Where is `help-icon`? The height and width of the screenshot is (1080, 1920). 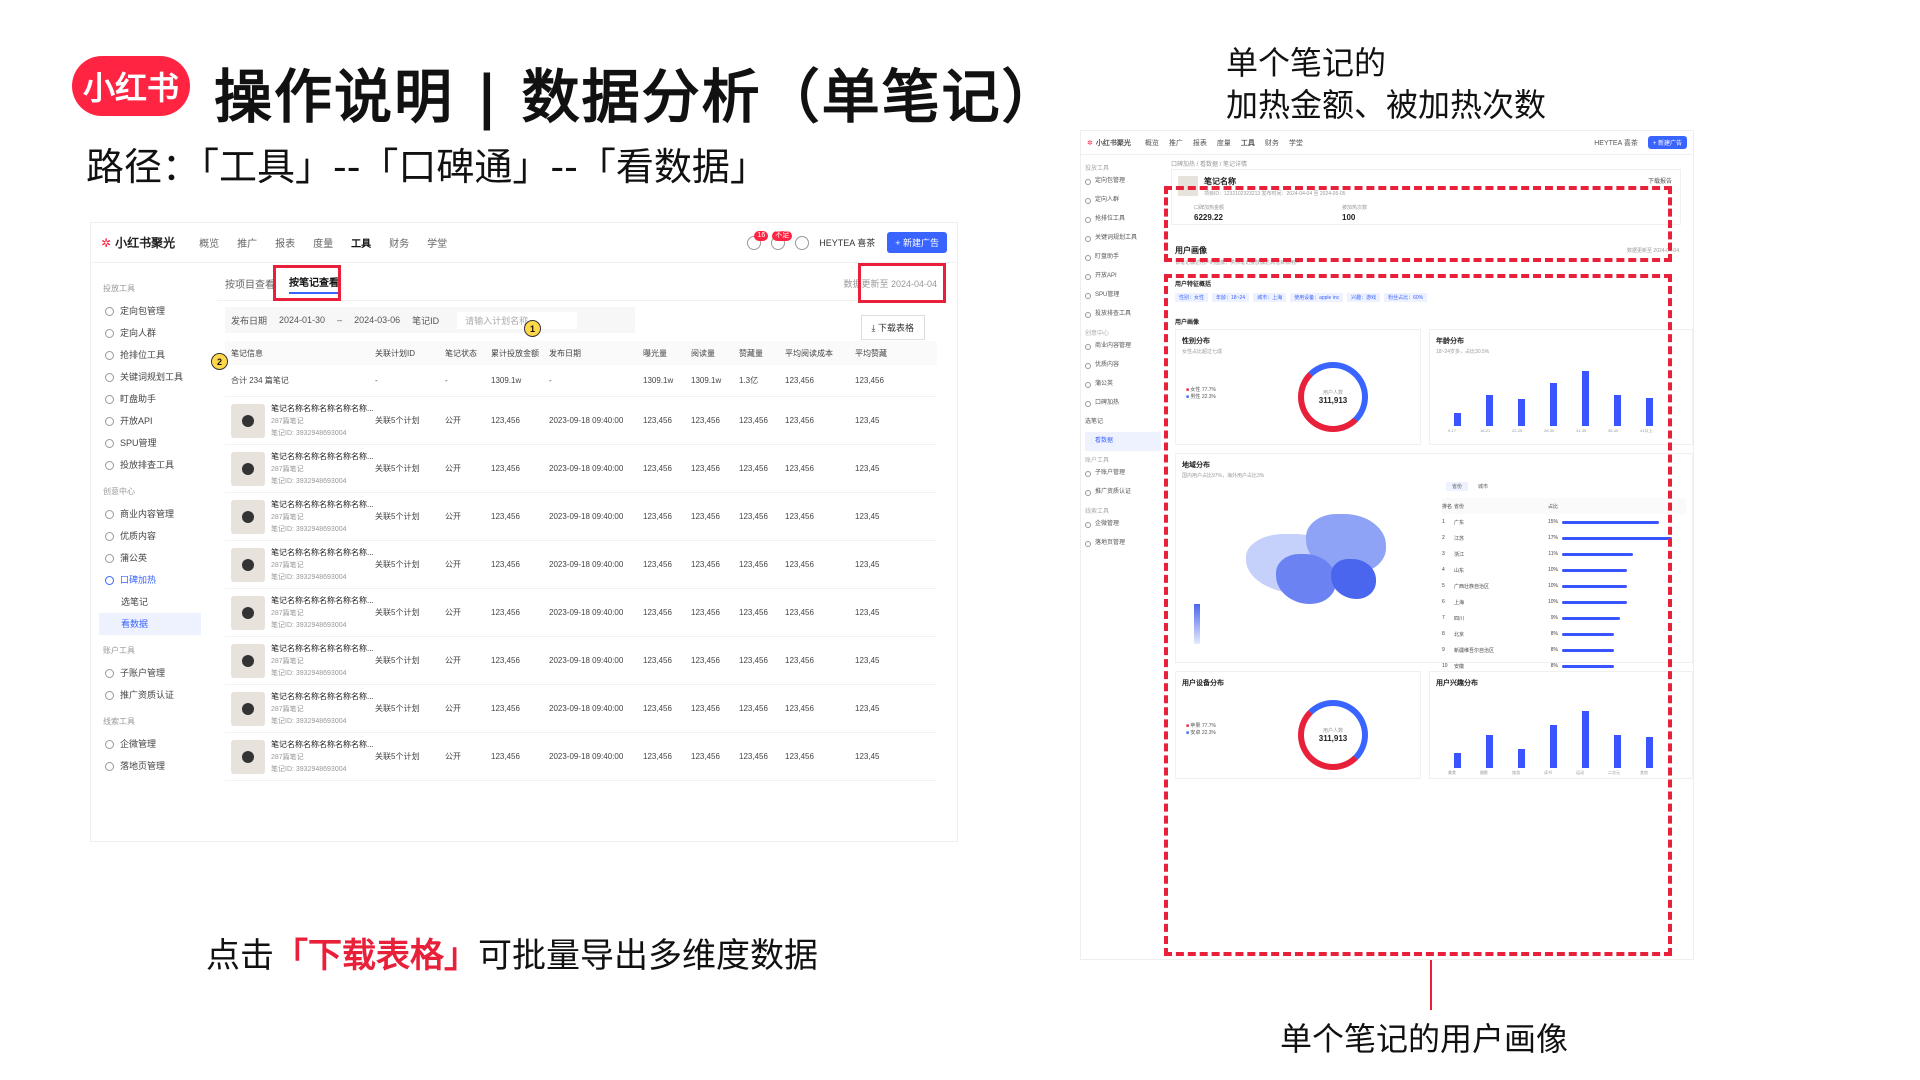 help-icon is located at coordinates (802, 242).